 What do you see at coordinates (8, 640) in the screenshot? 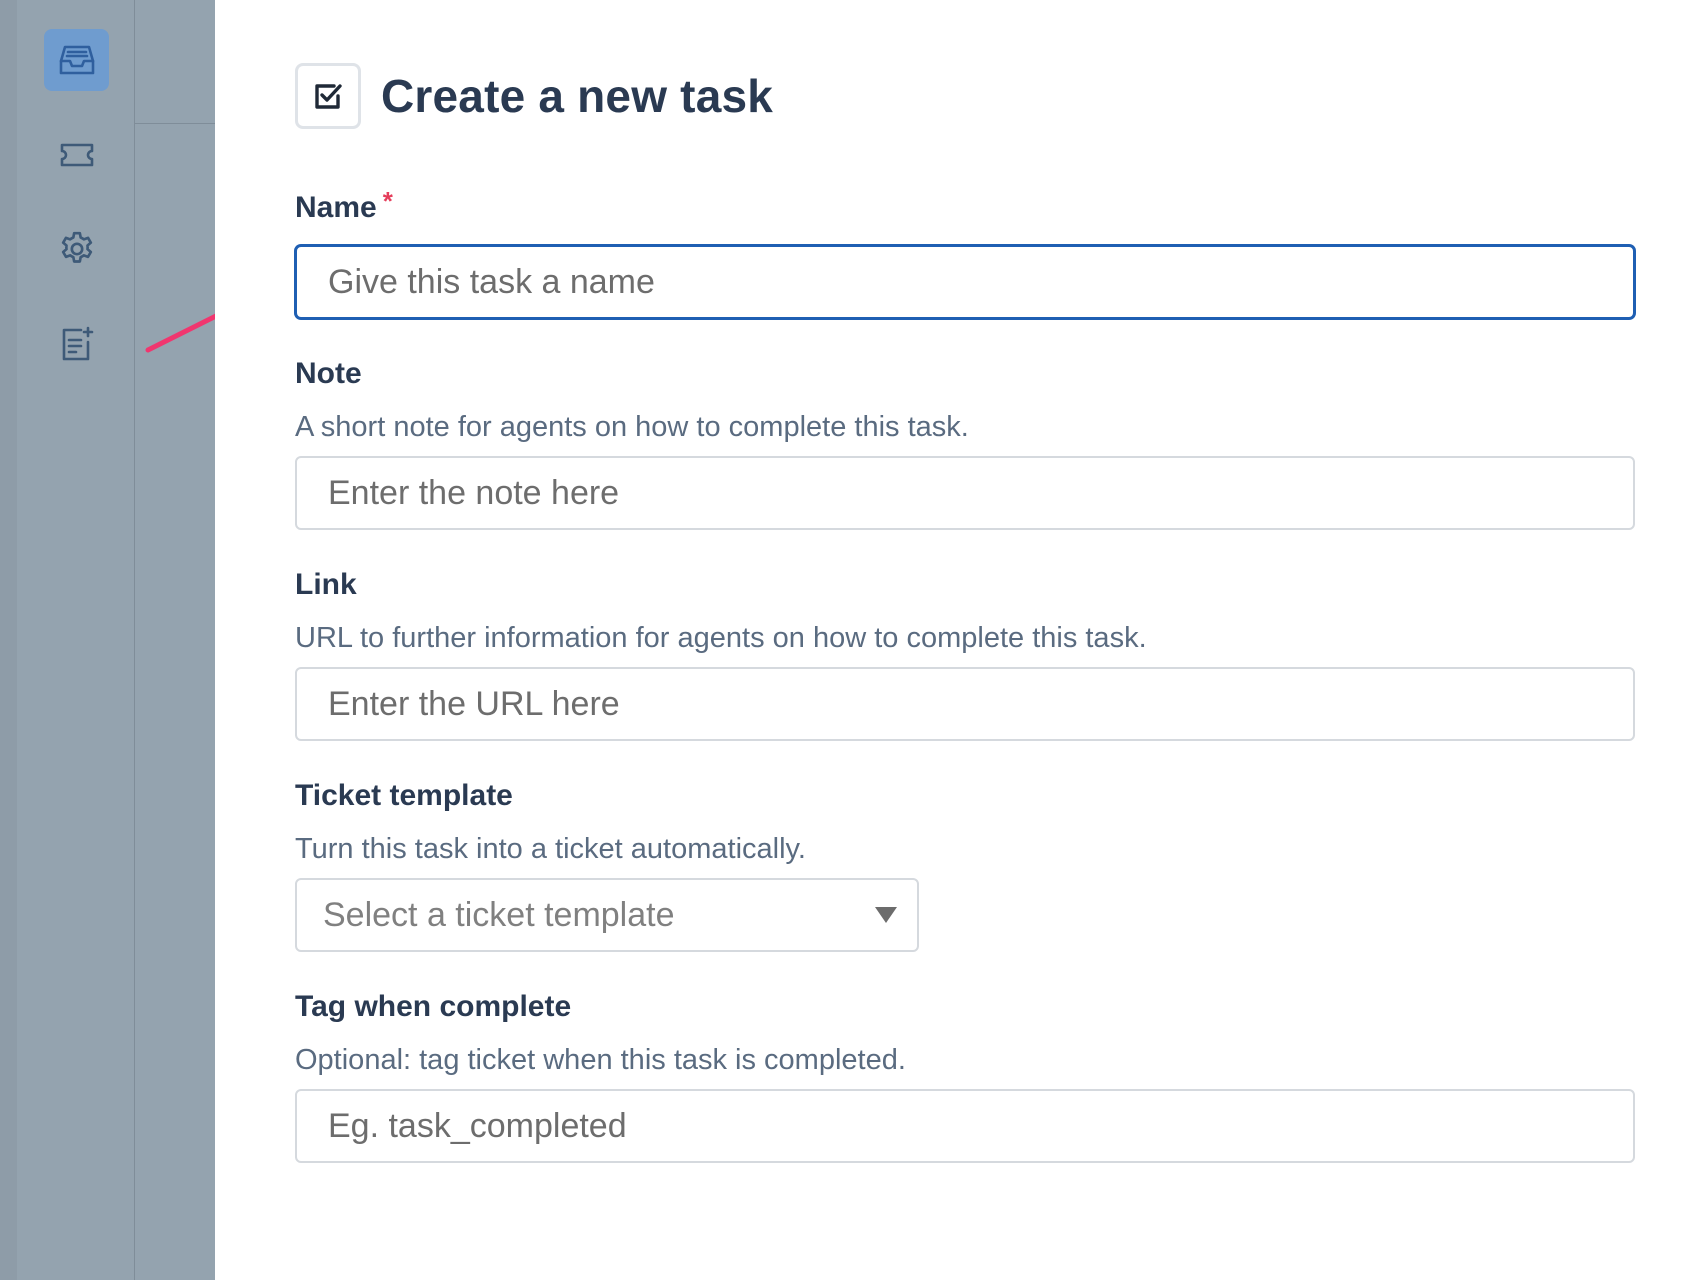
I see `rail-edge` at bounding box center [8, 640].